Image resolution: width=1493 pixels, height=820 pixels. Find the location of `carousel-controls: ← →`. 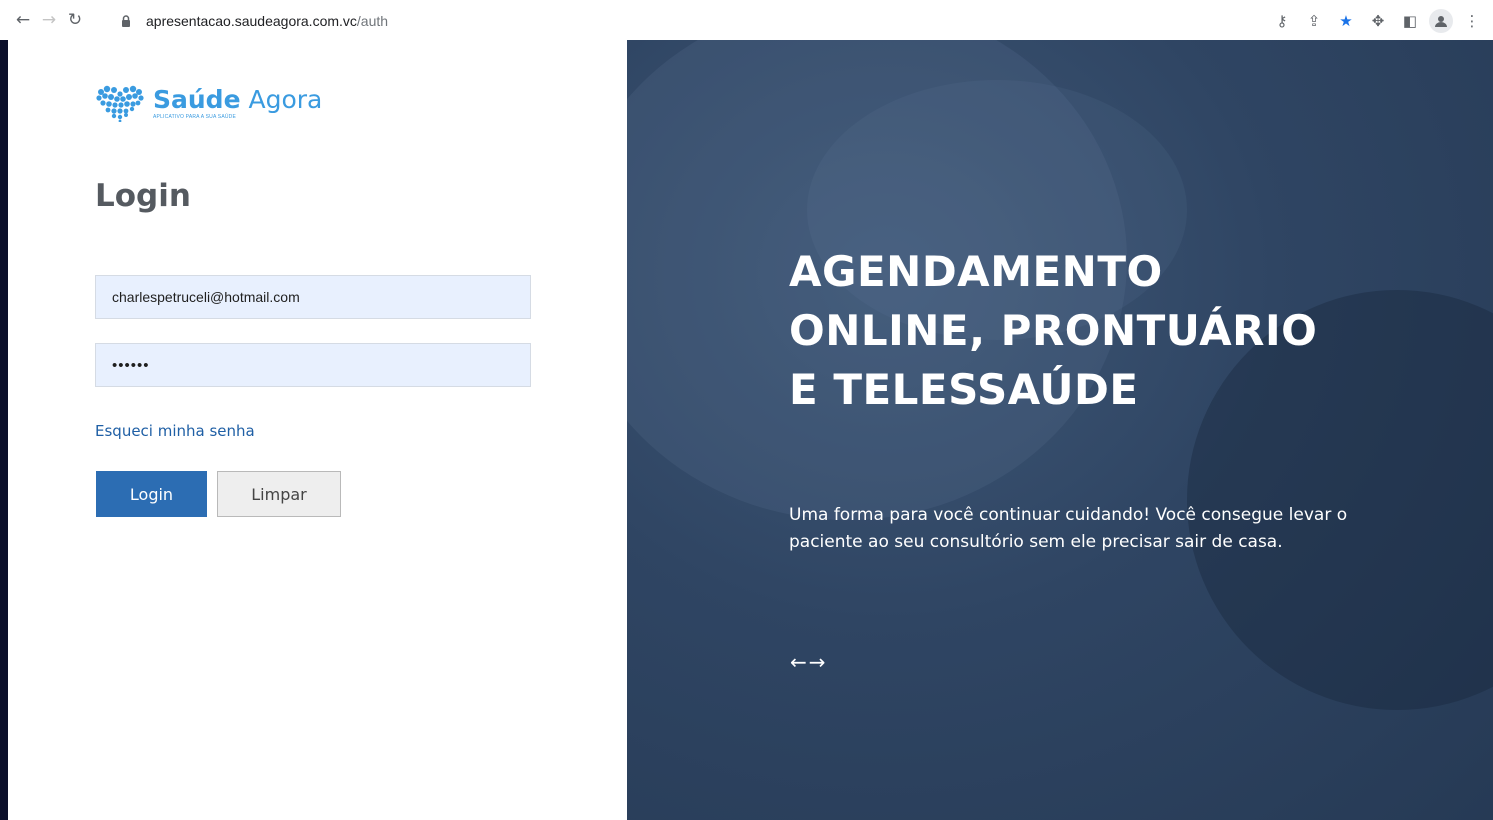

carousel-controls: ← → is located at coordinates (808, 662).